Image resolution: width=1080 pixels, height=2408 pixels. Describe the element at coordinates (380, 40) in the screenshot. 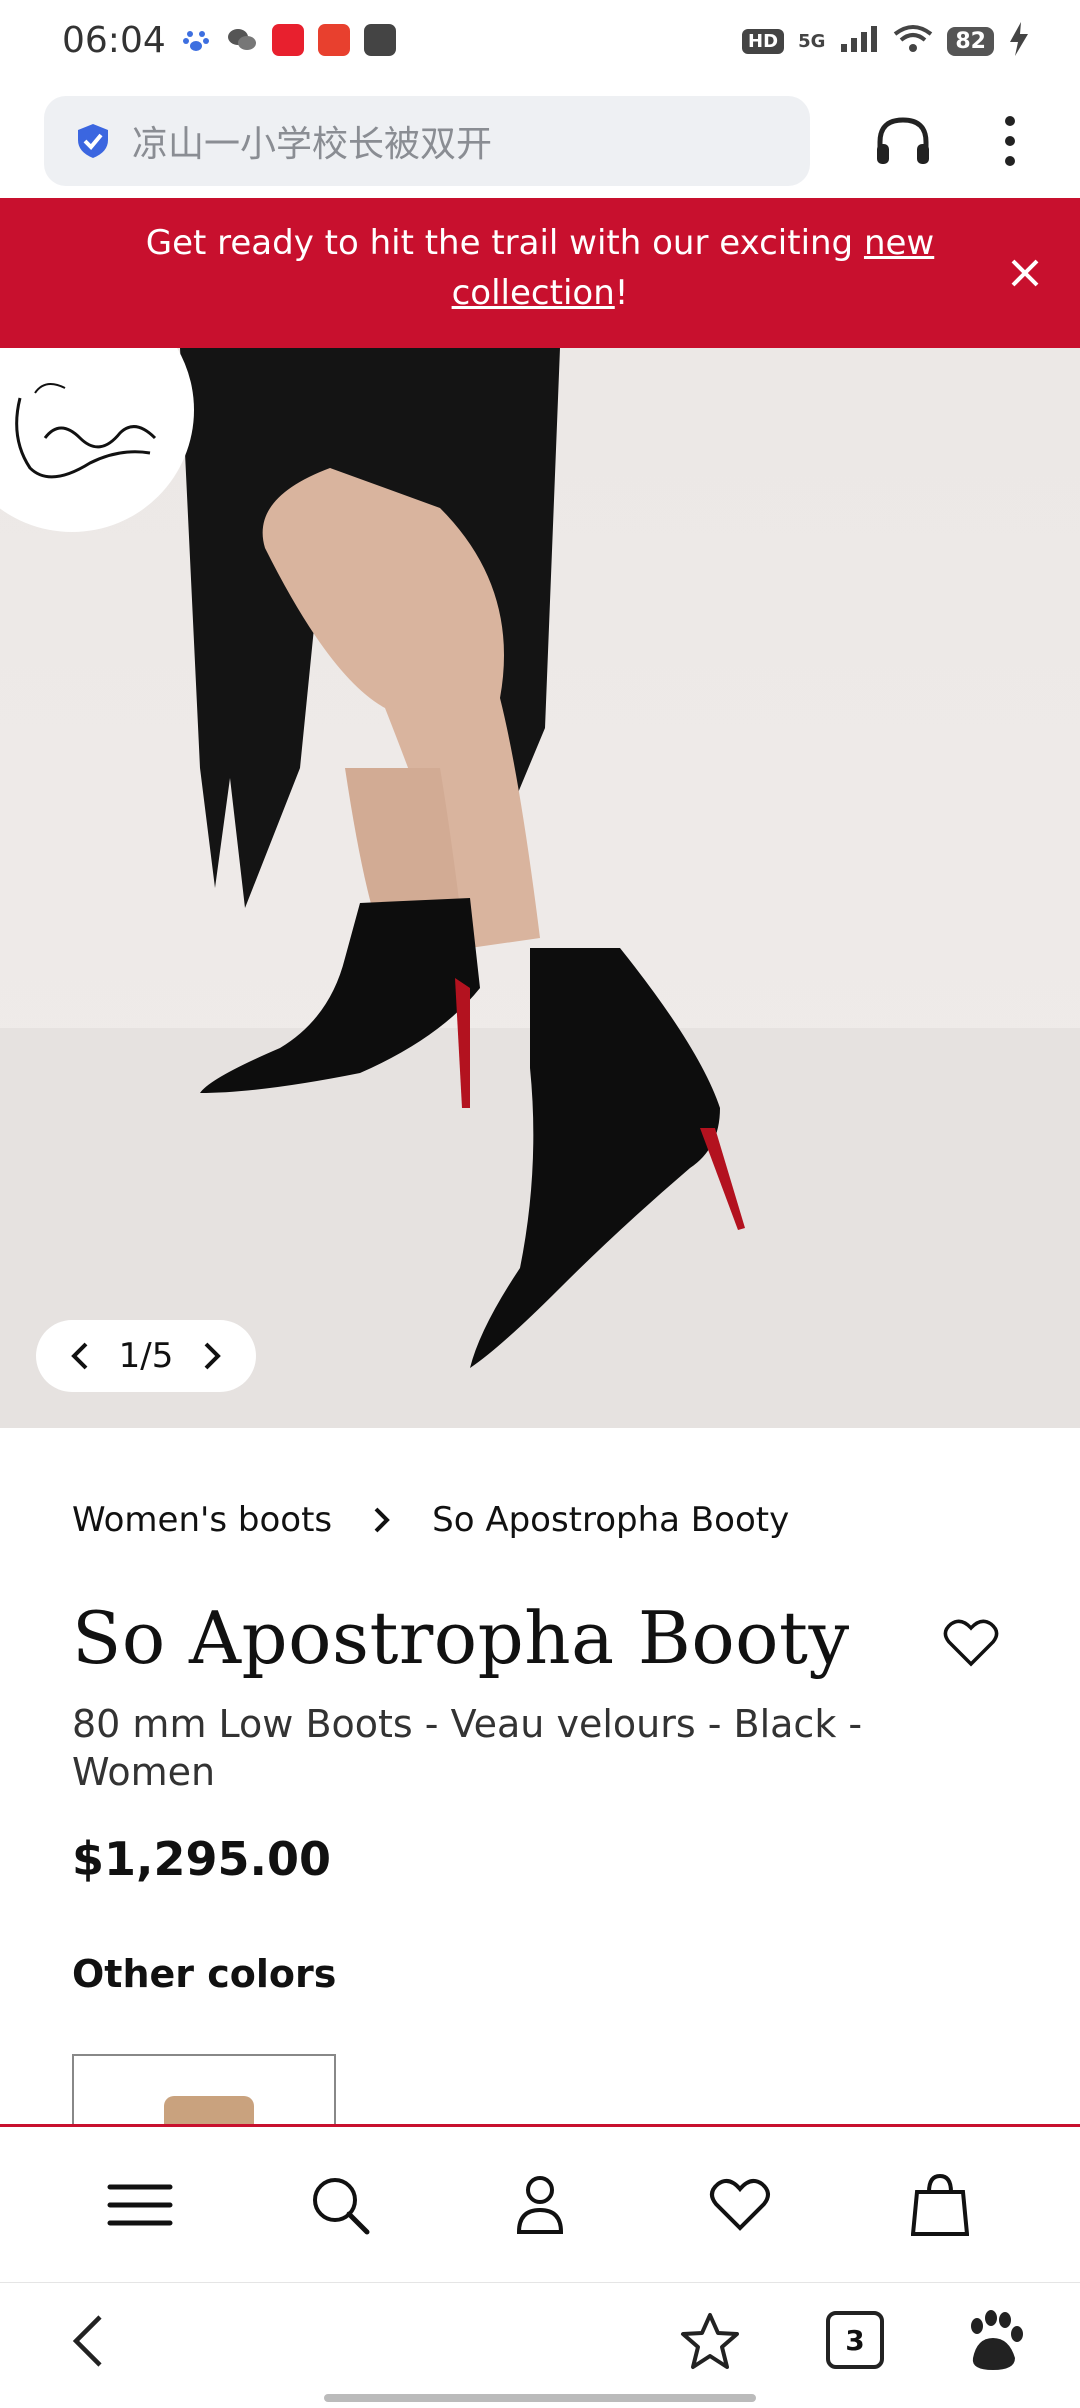

I see `mail-icon` at that location.